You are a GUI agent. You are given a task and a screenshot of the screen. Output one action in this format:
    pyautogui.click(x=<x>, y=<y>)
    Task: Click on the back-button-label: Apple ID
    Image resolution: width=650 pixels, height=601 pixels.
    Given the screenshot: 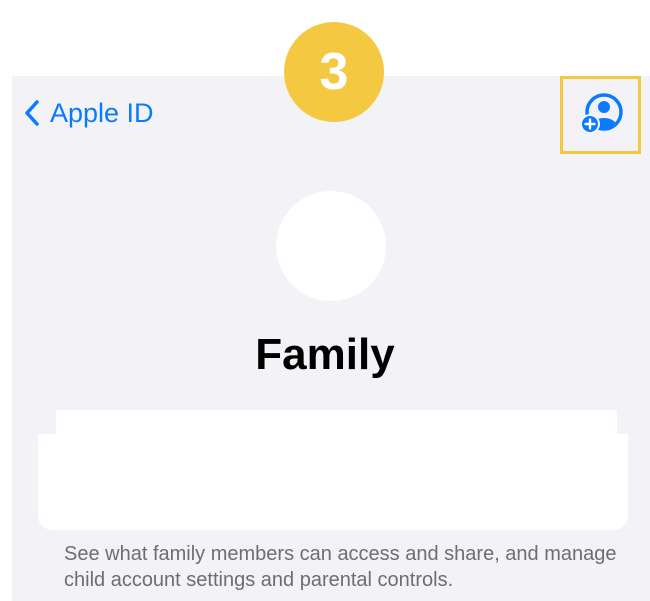 What is the action you would take?
    pyautogui.click(x=102, y=112)
    